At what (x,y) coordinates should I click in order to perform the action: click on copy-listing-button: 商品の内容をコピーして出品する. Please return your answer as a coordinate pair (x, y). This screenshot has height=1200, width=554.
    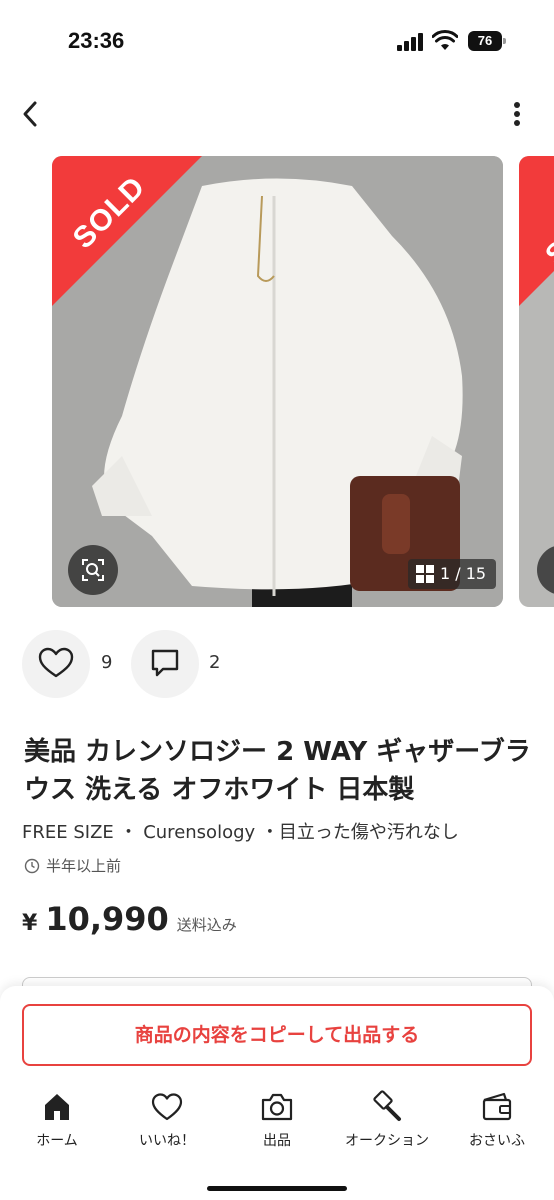
    Looking at the image, I should click on (277, 1035).